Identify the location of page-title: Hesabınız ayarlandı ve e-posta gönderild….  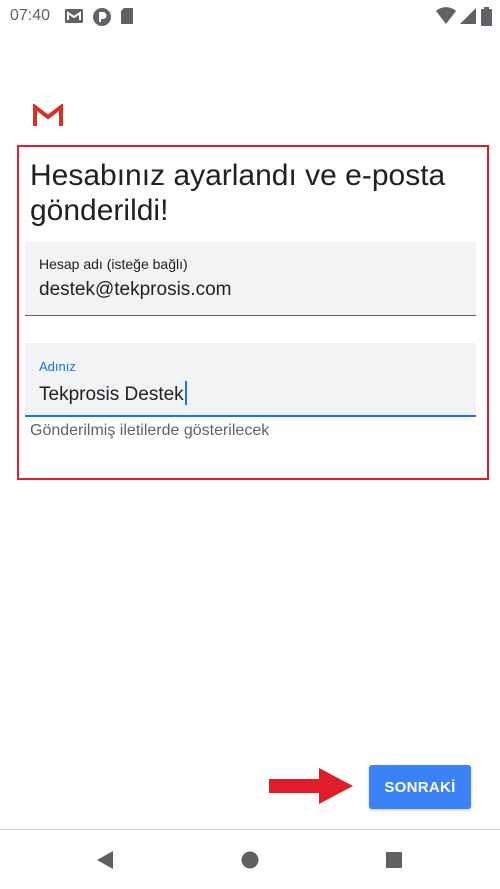
(238, 193).